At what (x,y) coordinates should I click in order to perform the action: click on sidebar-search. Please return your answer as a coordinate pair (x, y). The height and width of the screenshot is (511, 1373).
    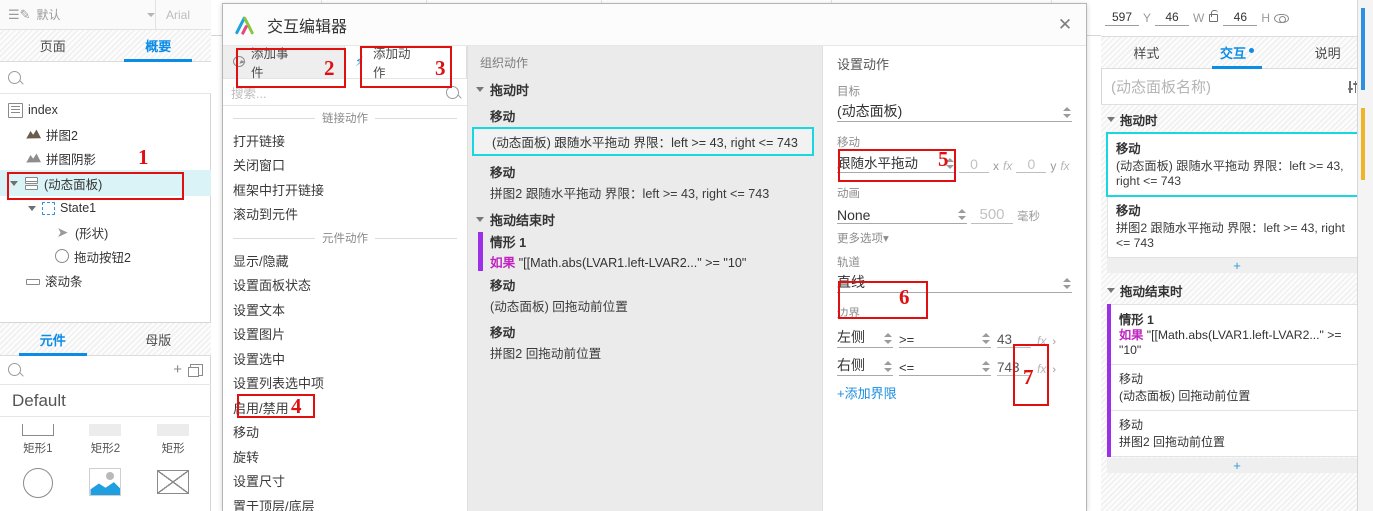
    Looking at the image, I should click on (105, 78).